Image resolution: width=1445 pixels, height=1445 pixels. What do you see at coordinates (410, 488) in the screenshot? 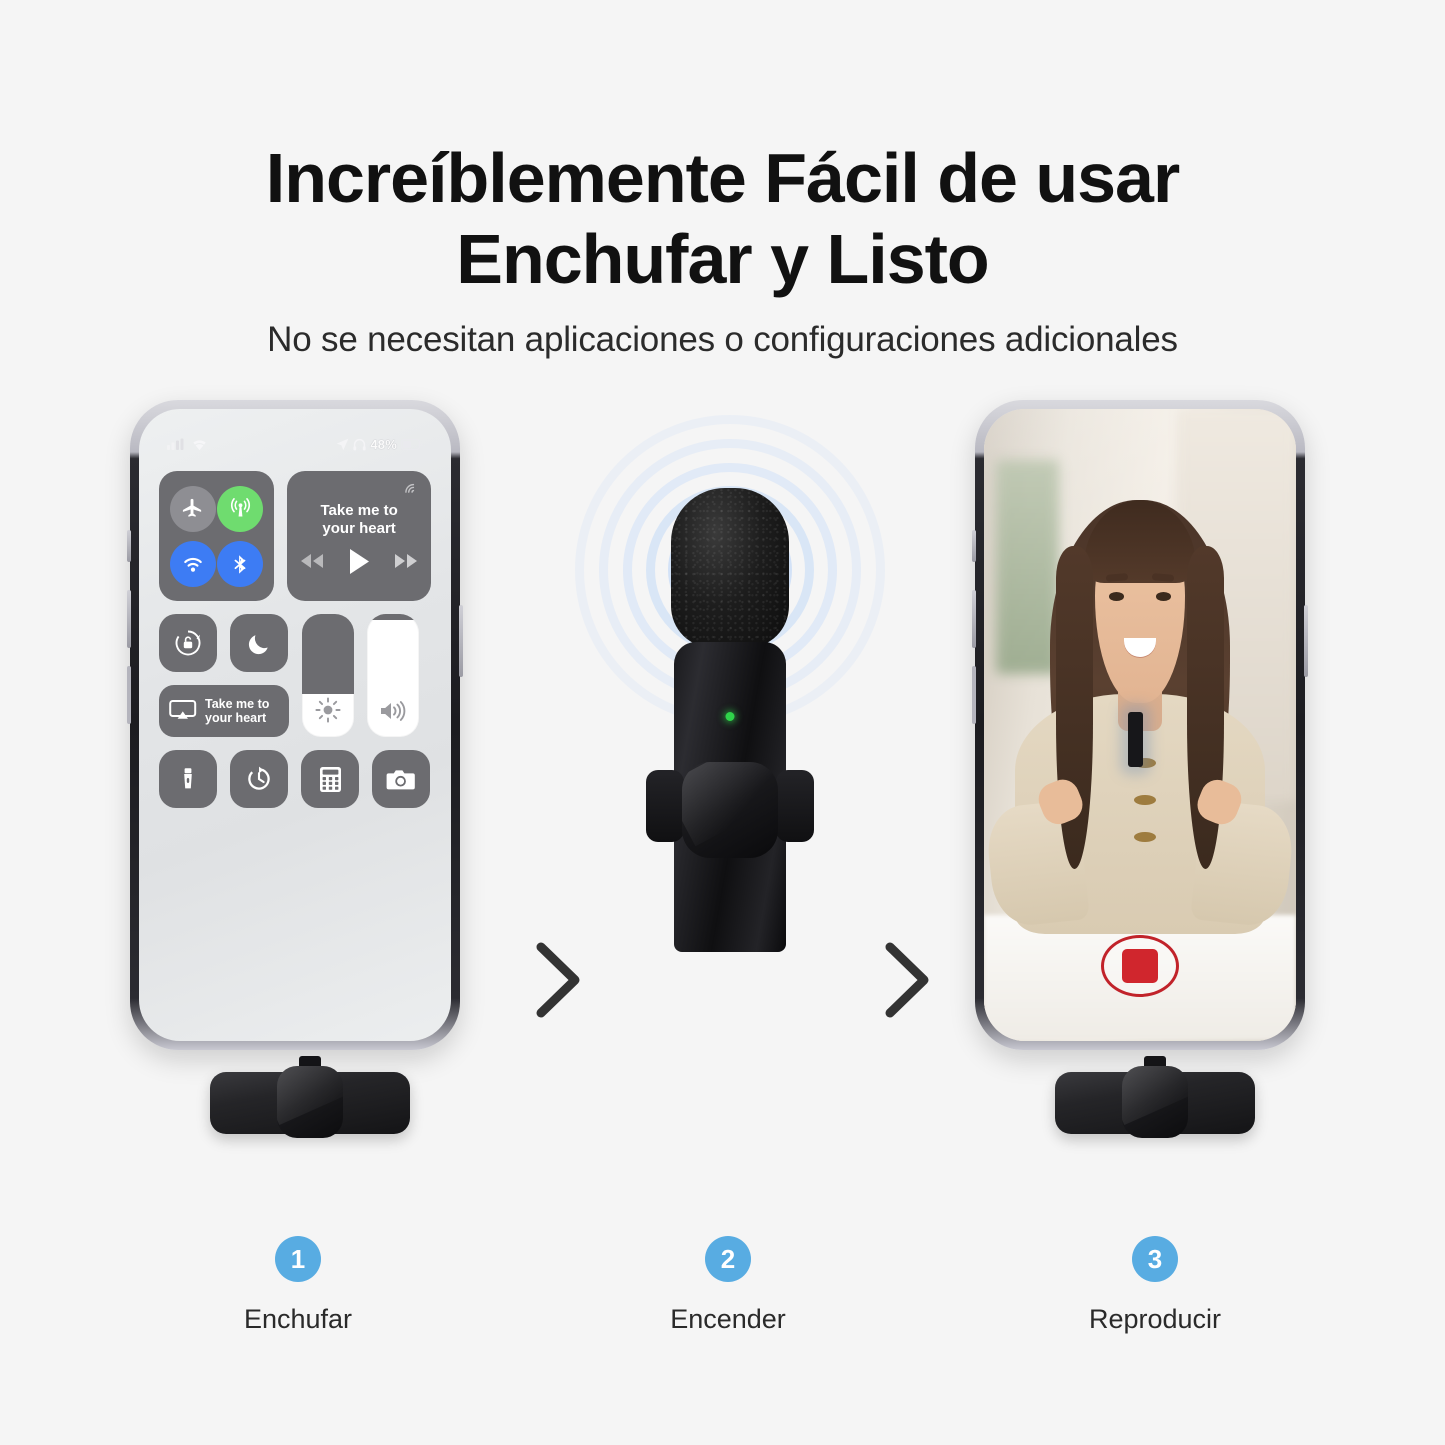
I see `airplay-audio-icon` at bounding box center [410, 488].